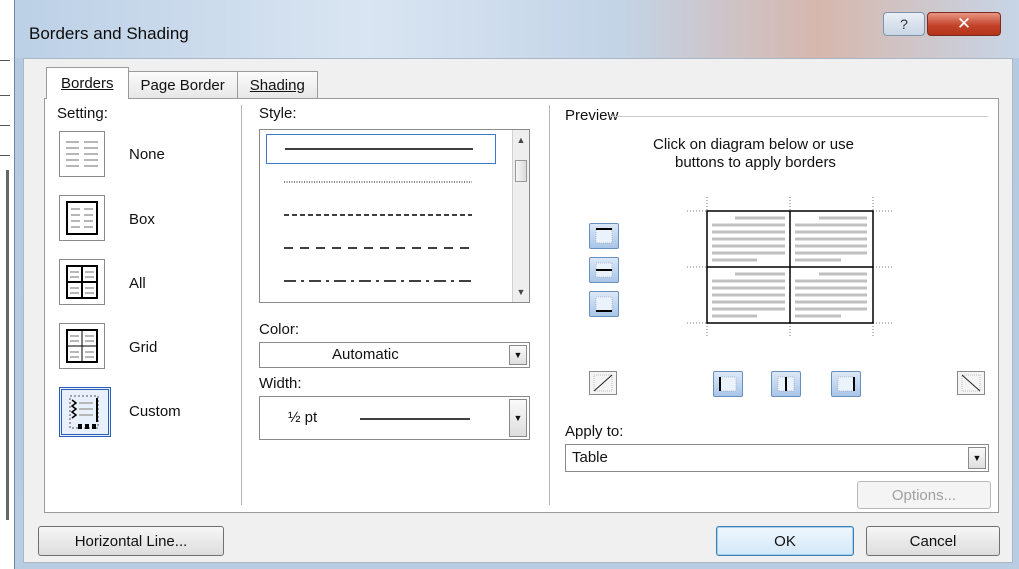  Describe the element at coordinates (521, 292) in the screenshot. I see `scroll-down-icon: ▼` at that location.